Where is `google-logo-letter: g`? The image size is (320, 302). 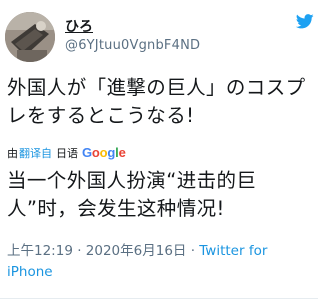 google-logo-letter: g is located at coordinates (111, 152).